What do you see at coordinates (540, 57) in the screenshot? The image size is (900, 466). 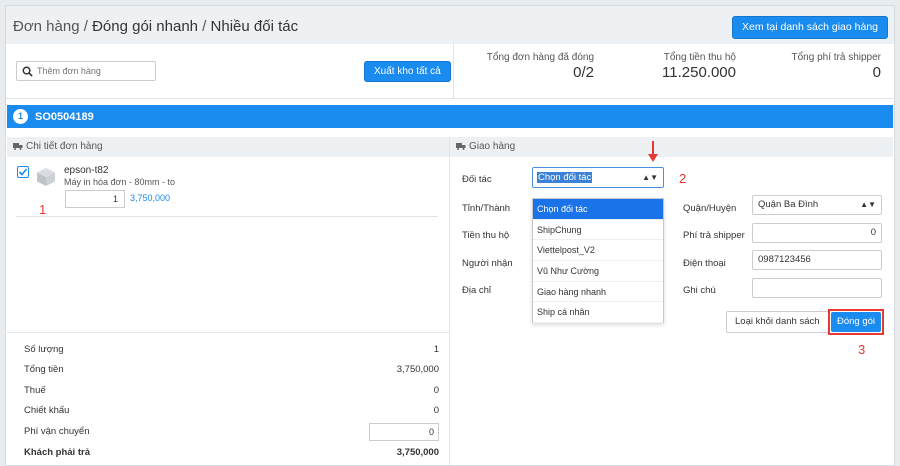 I see `stat-label: Tổng đơn hàng đã đóng` at bounding box center [540, 57].